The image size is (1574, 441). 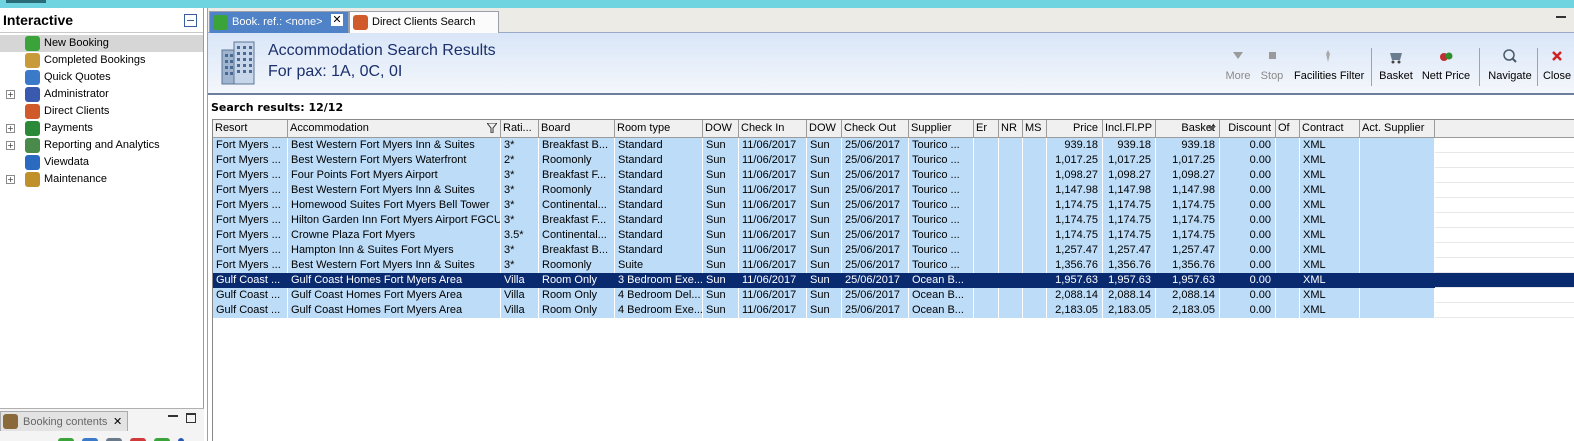 What do you see at coordinates (101, 94) in the screenshot?
I see `tree-item: + Administrator` at bounding box center [101, 94].